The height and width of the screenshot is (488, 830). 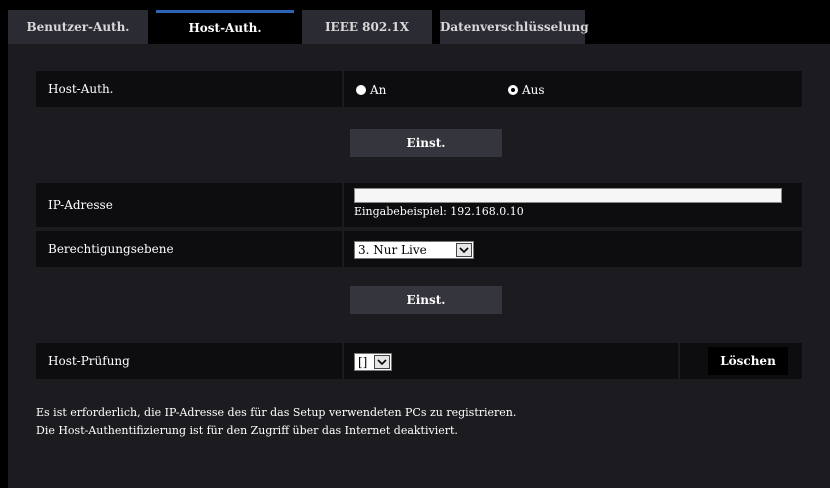 What do you see at coordinates (225, 27) in the screenshot?
I see `tab-host-auth: Host-Auth.` at bounding box center [225, 27].